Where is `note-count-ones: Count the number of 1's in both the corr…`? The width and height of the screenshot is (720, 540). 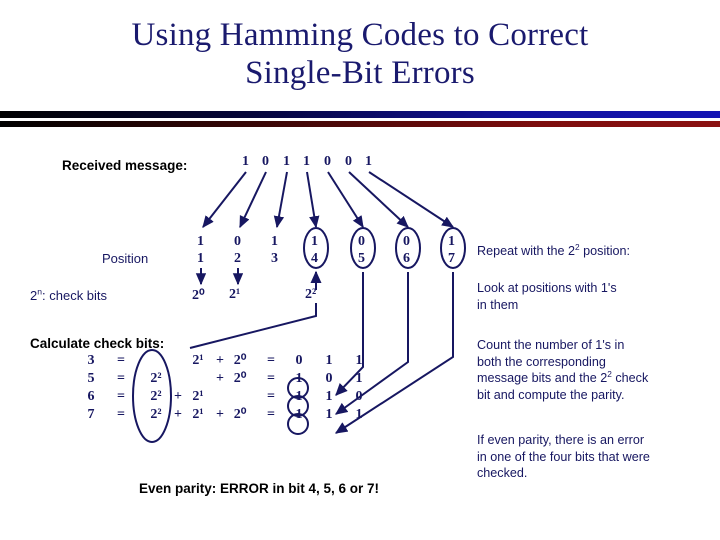 note-count-ones: Count the number of 1's in both the corr… is located at coordinates (593, 370).